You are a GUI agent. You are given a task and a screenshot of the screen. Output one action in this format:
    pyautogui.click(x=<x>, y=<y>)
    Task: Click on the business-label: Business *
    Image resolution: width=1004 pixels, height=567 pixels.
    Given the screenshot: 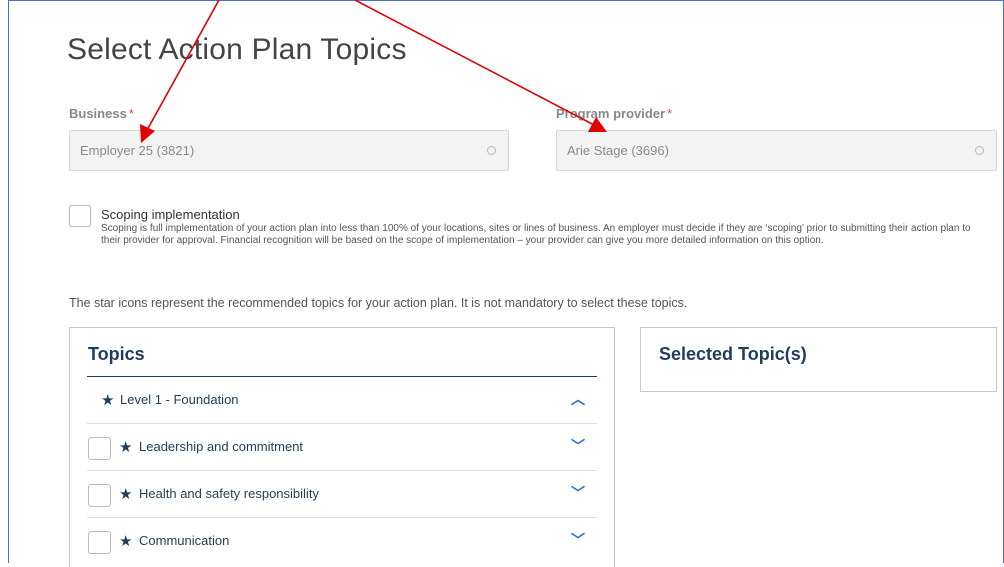 What is the action you would take?
    pyautogui.click(x=101, y=113)
    